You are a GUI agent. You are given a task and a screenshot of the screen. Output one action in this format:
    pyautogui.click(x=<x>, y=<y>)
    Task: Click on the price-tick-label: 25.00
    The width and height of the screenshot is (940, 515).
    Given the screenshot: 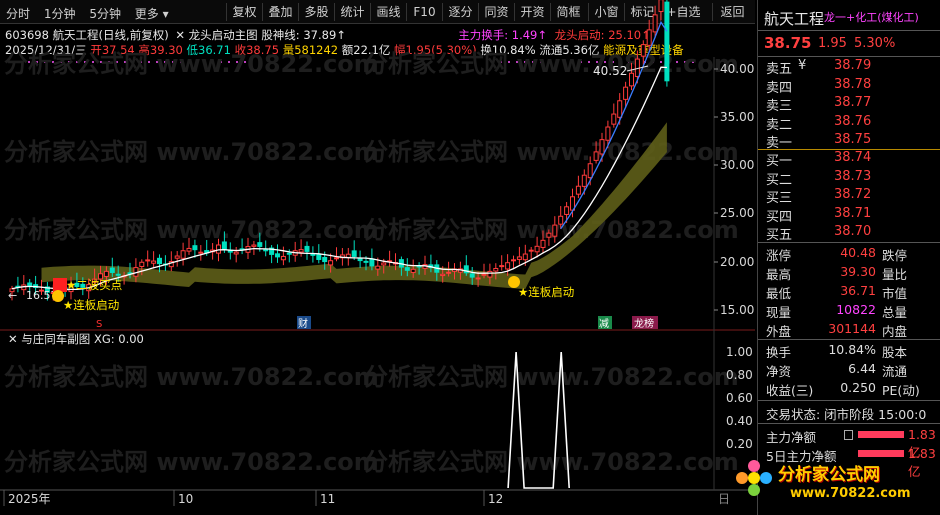 What is the action you would take?
    pyautogui.click(x=737, y=213)
    